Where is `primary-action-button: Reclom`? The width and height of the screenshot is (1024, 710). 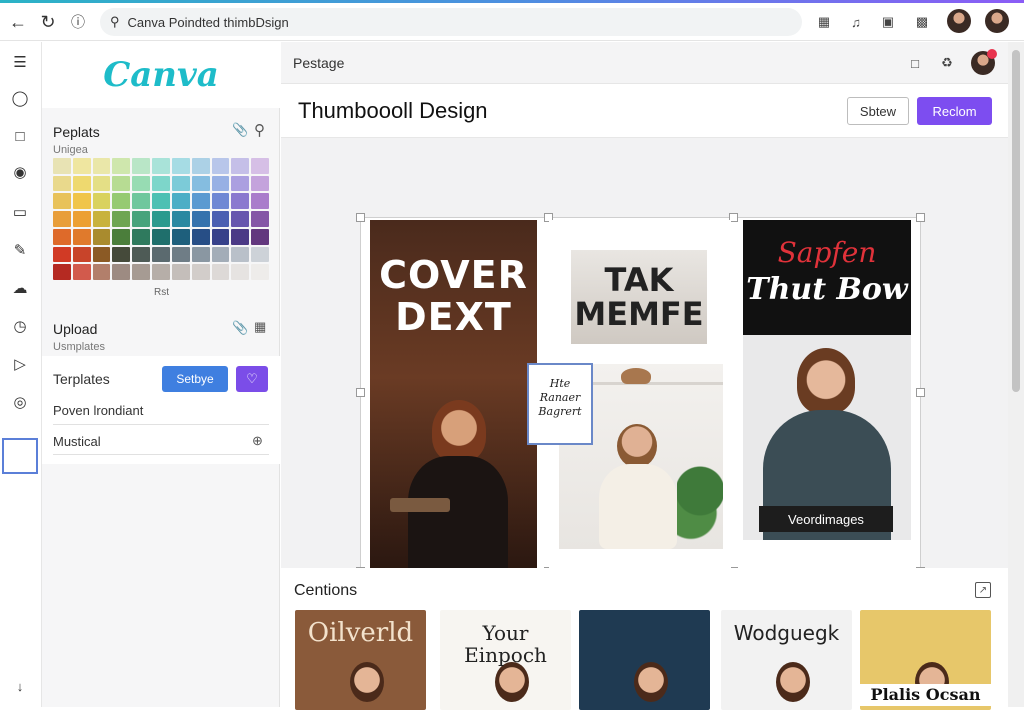
primary-action-button: Reclom is located at coordinates (954, 111).